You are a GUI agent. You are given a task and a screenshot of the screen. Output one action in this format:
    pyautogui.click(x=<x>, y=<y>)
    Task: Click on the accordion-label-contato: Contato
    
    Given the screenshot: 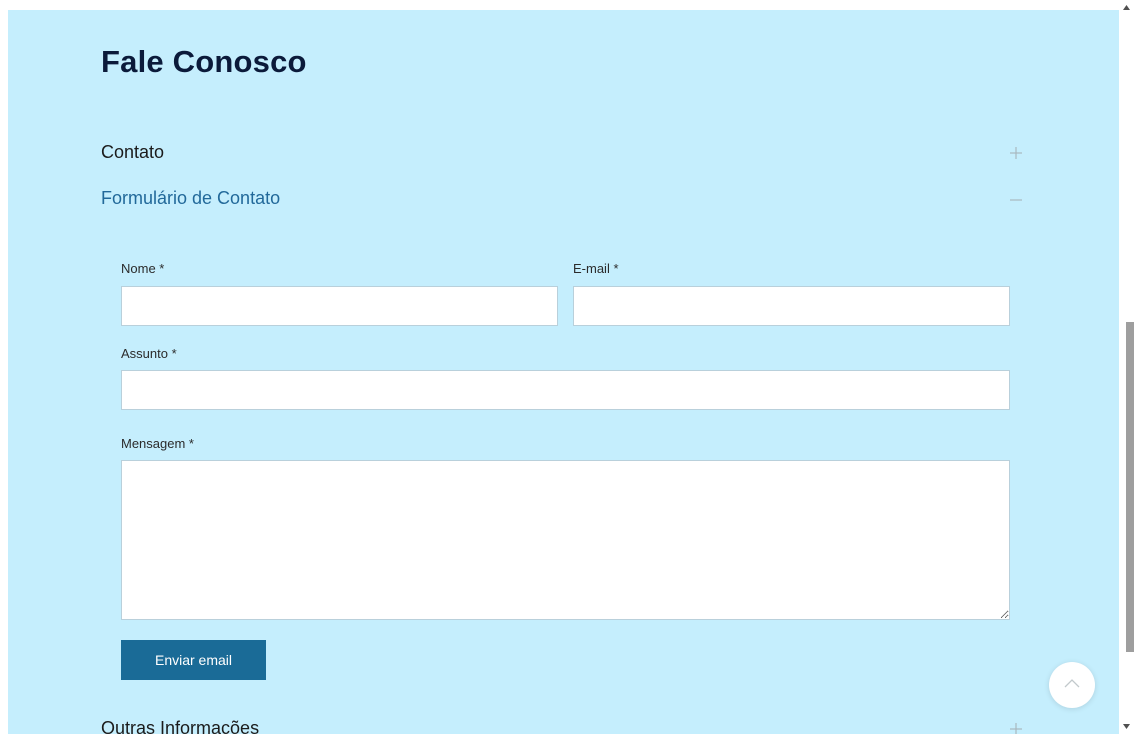 What is the action you would take?
    pyautogui.click(x=133, y=152)
    